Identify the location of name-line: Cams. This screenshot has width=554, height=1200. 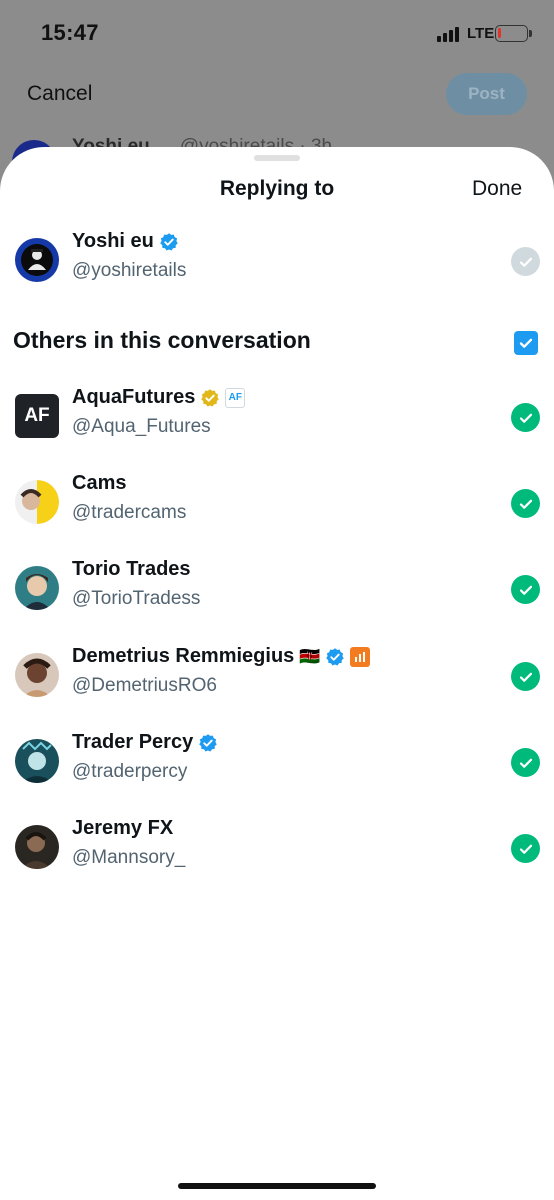
(99, 483).